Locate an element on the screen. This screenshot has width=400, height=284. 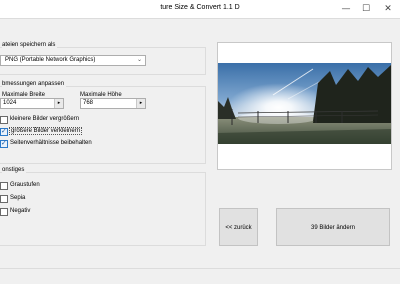
preview-image is located at coordinates (304, 103).